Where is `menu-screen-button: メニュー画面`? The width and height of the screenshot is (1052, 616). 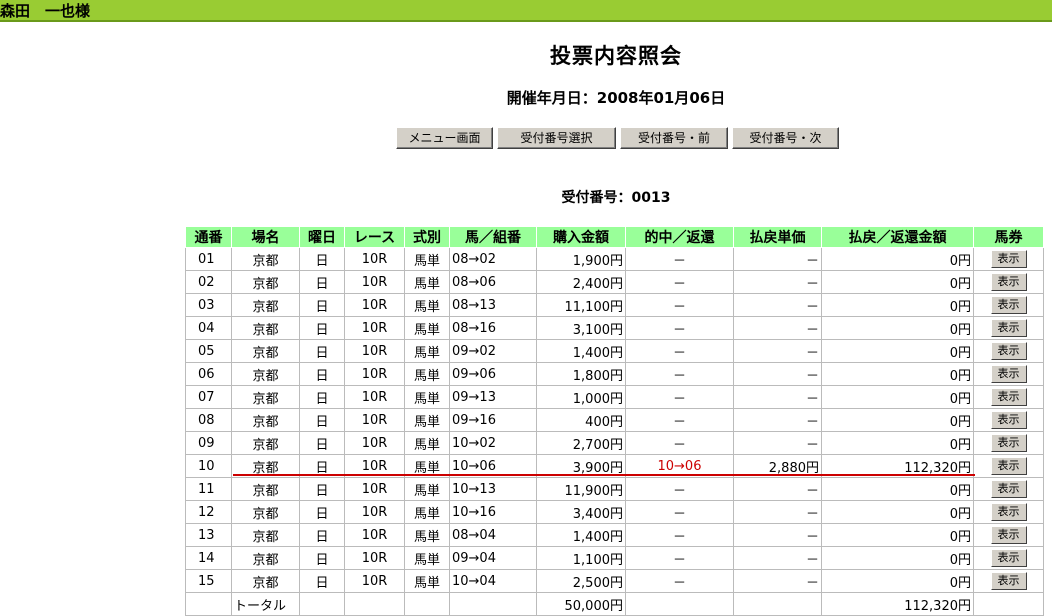
menu-screen-button: メニュー画面 is located at coordinates (444, 138).